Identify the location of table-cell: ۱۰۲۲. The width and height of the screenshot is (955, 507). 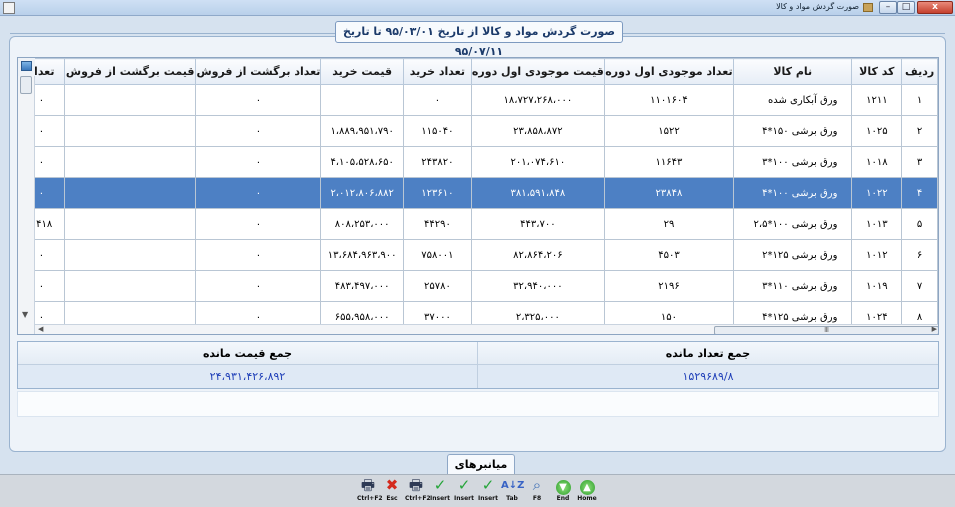
(877, 193).